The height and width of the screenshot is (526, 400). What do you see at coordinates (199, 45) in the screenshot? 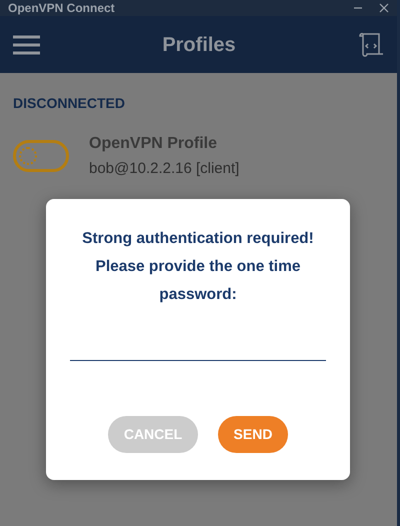
I see `header-title: Profiles` at bounding box center [199, 45].